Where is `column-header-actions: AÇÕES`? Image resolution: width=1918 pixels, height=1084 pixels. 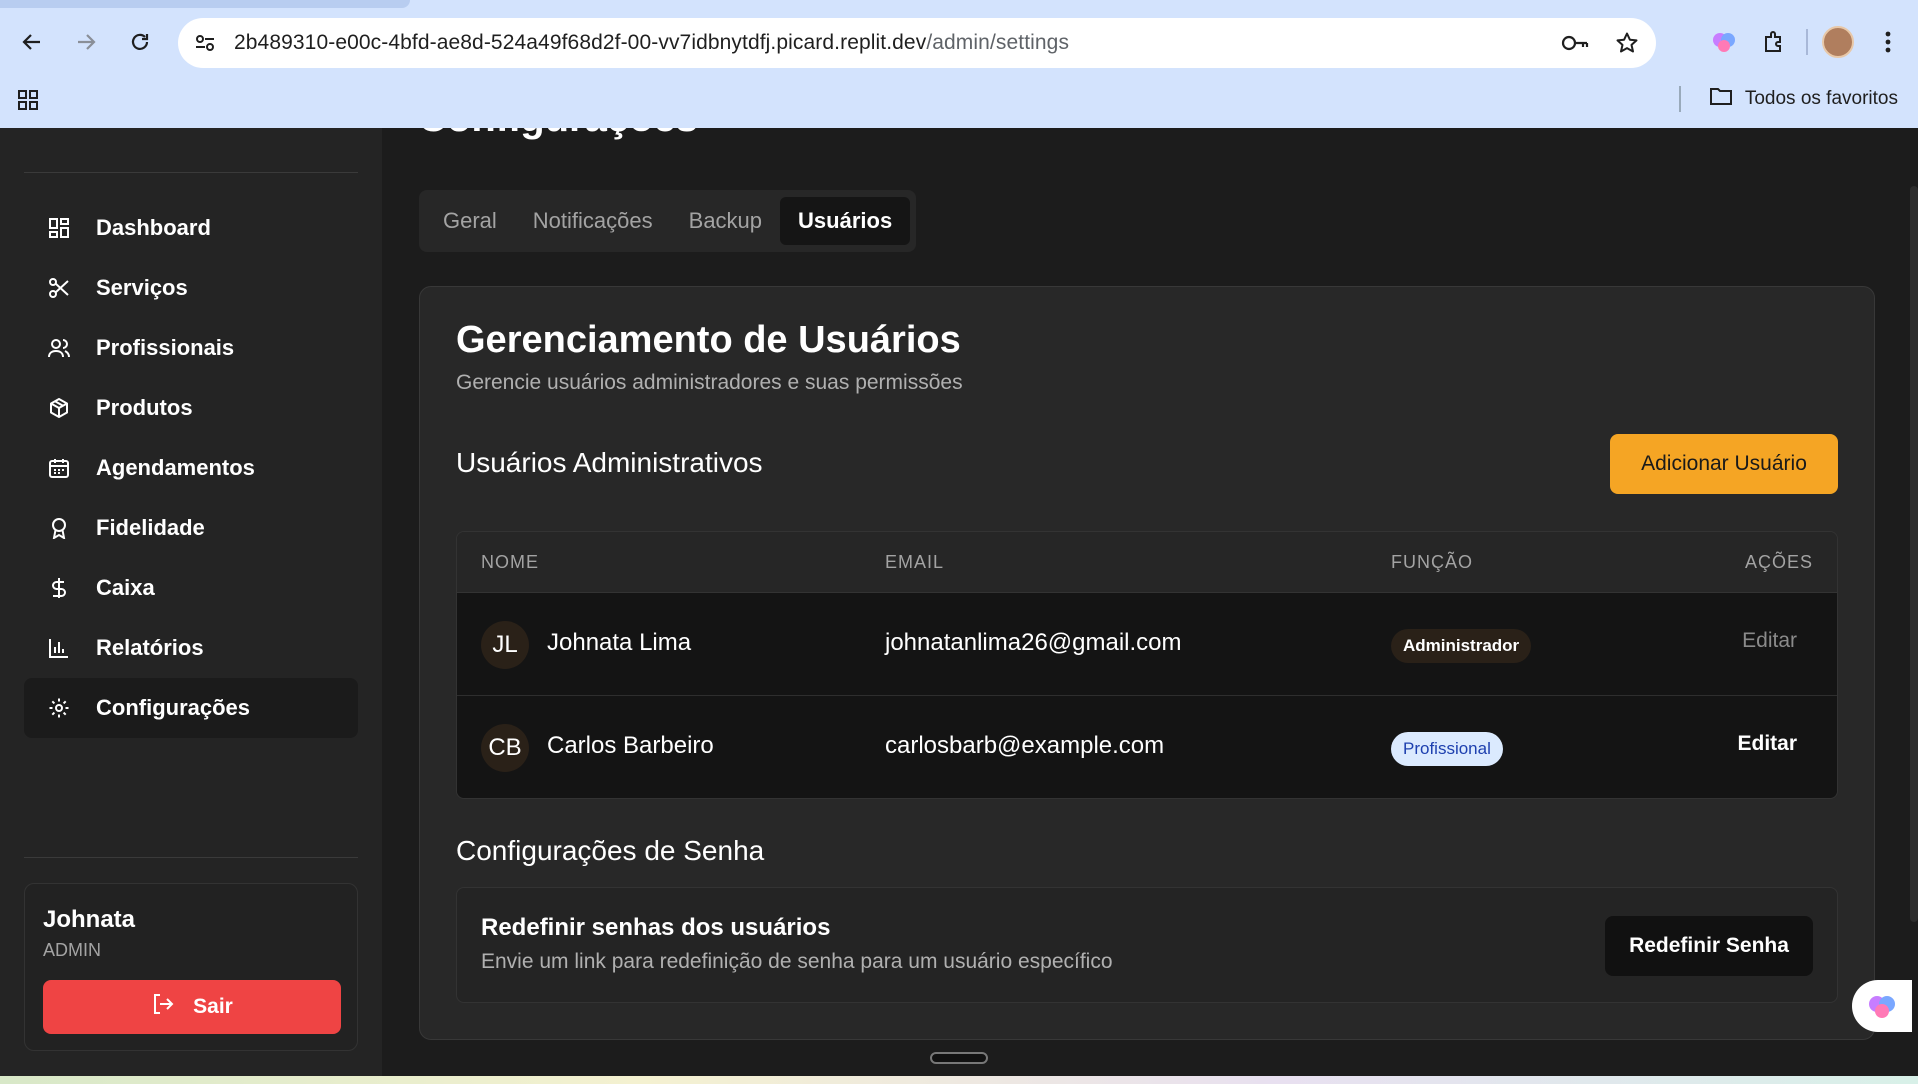
column-header-actions: AÇÕES is located at coordinates (1778, 562).